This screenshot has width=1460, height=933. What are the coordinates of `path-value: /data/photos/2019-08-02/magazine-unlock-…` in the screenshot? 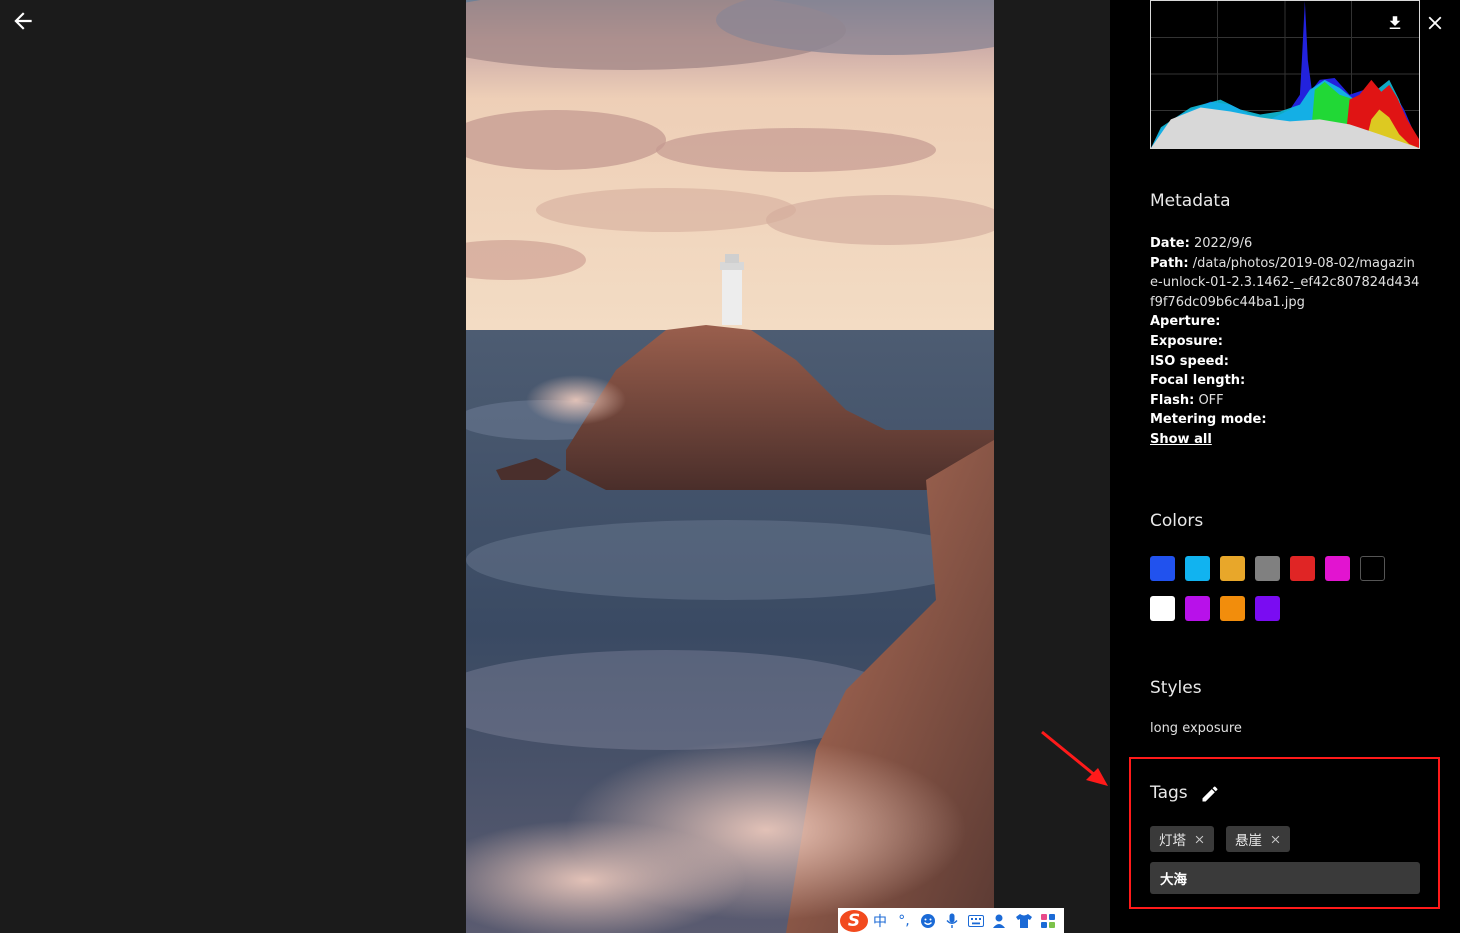 It's located at (1285, 282).